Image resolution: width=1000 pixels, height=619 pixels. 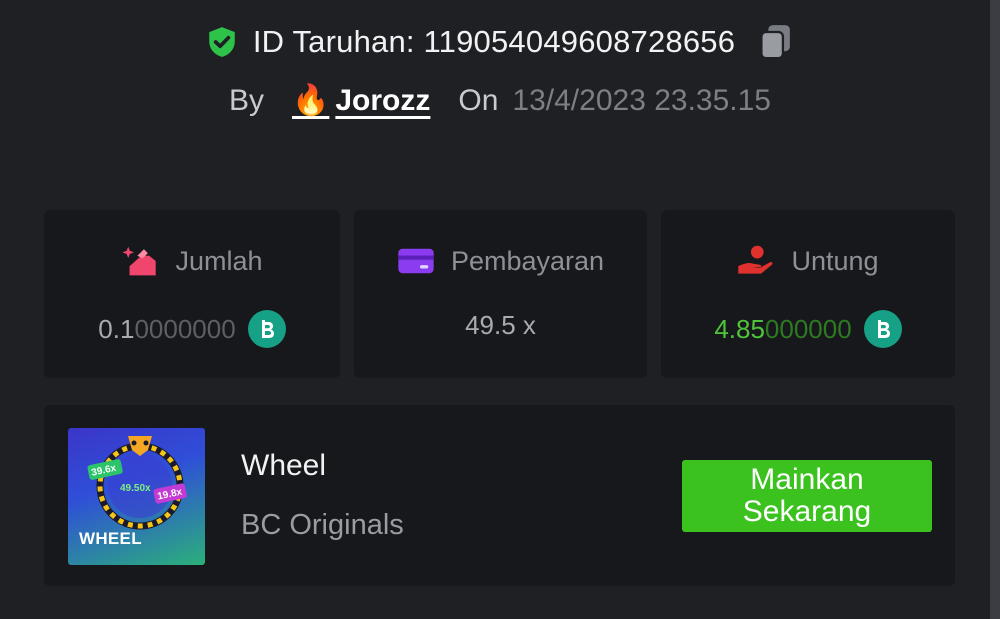 I want to click on profit-value-faint: 000000, so click(x=808, y=328).